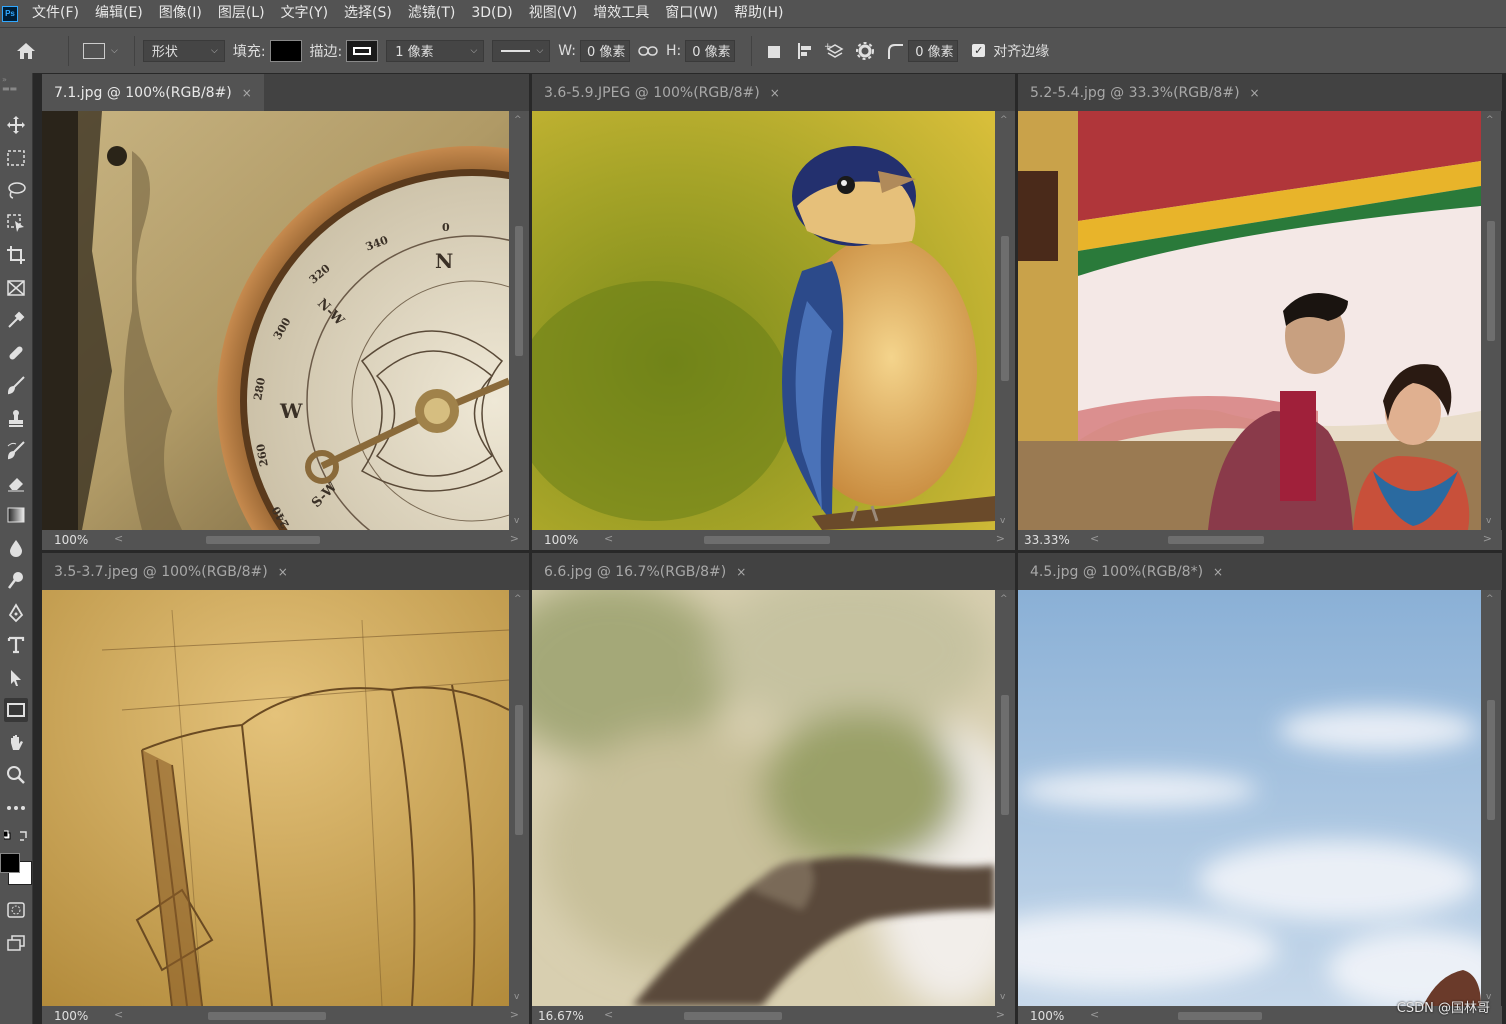 This screenshot has width=1506, height=1024. I want to click on width-input: 0 像素, so click(605, 50).